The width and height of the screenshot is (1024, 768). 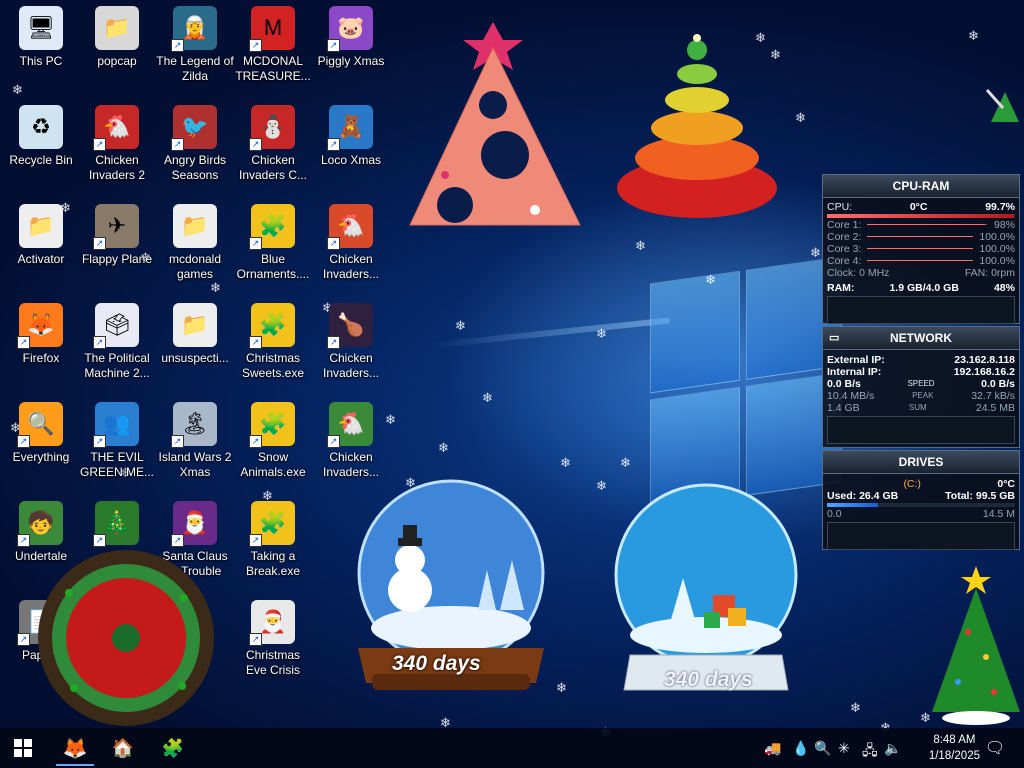 What do you see at coordinates (697, 126) in the screenshot?
I see `spiral-tree-decoration` at bounding box center [697, 126].